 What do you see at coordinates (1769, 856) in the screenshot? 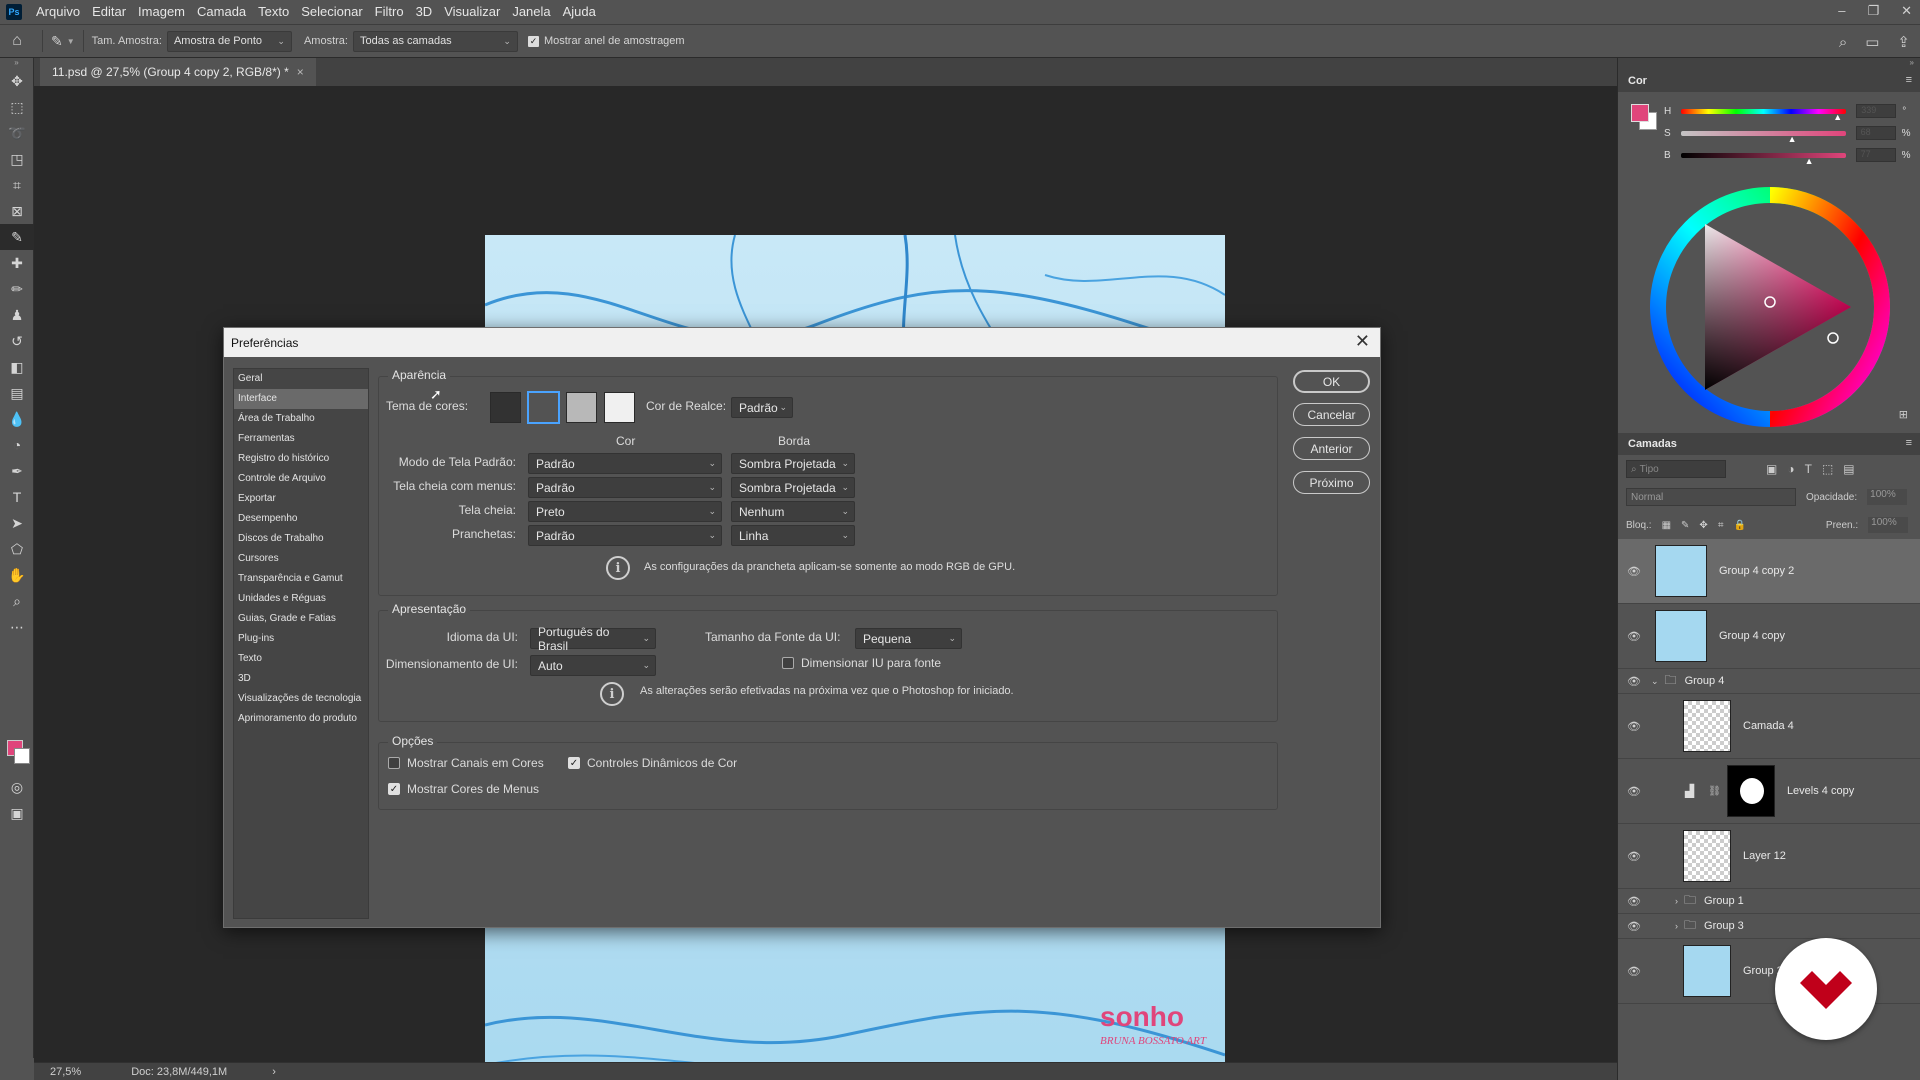
I see `layer-row: 👁 Layer 12` at bounding box center [1769, 856].